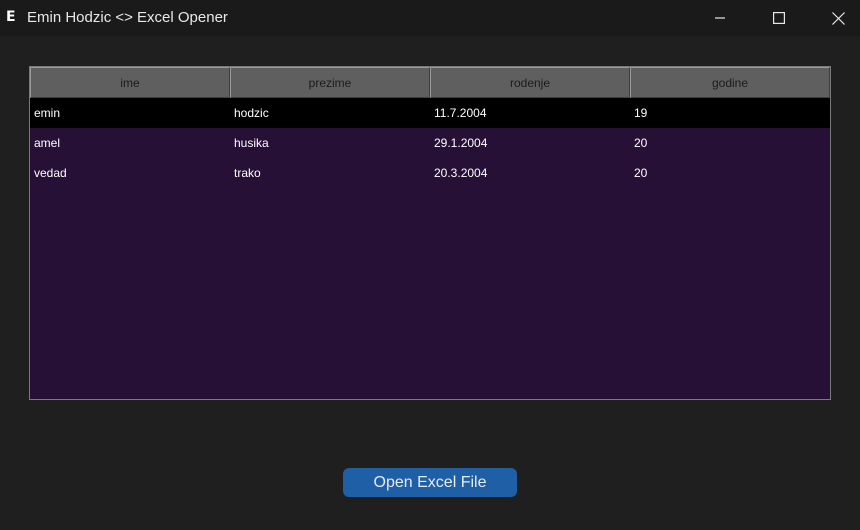 The height and width of the screenshot is (530, 860). I want to click on maximize-icon, so click(779, 18).